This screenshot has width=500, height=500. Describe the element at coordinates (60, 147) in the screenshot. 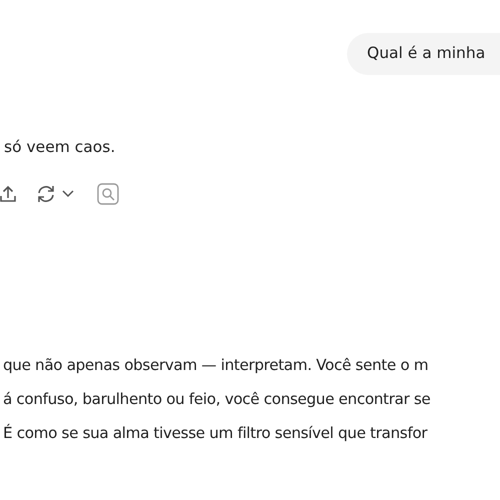

I see `reply-text: só veem caos.` at that location.